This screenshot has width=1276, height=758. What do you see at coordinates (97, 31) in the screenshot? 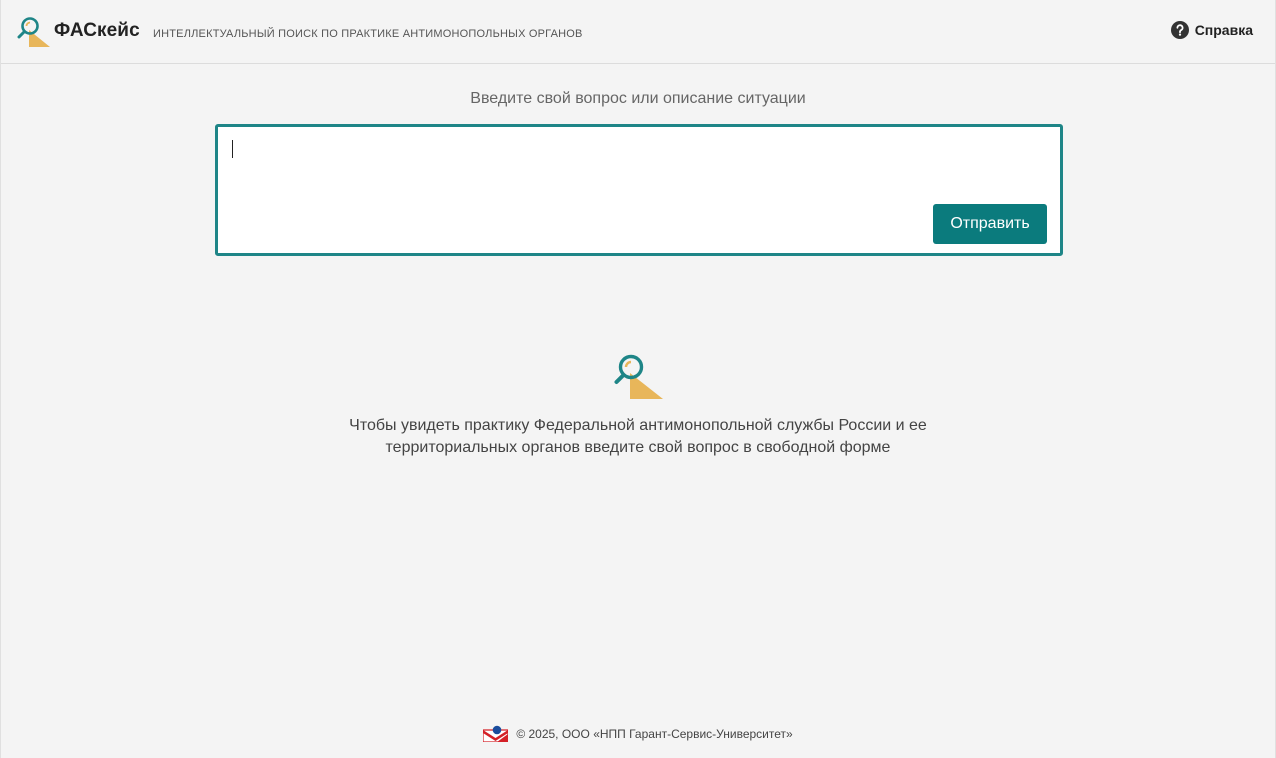
I see `app-name: ФАСкейс` at bounding box center [97, 31].